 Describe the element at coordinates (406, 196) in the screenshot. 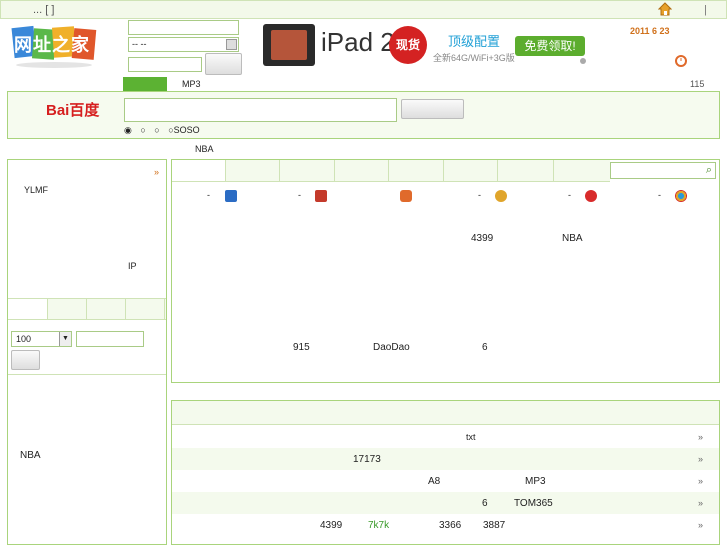

I see `game-icon` at that location.